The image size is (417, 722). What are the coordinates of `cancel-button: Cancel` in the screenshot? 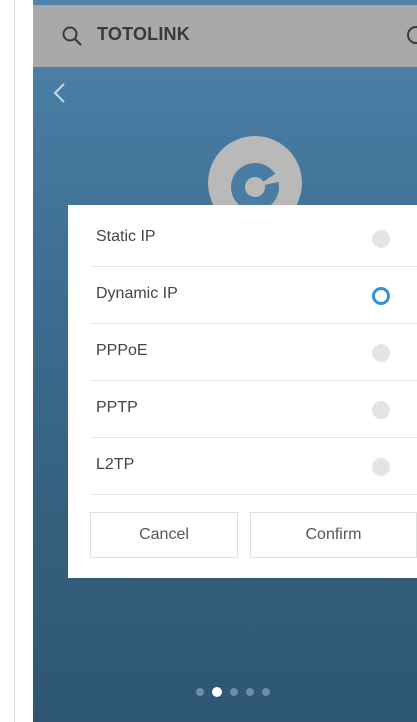 It's located at (164, 535).